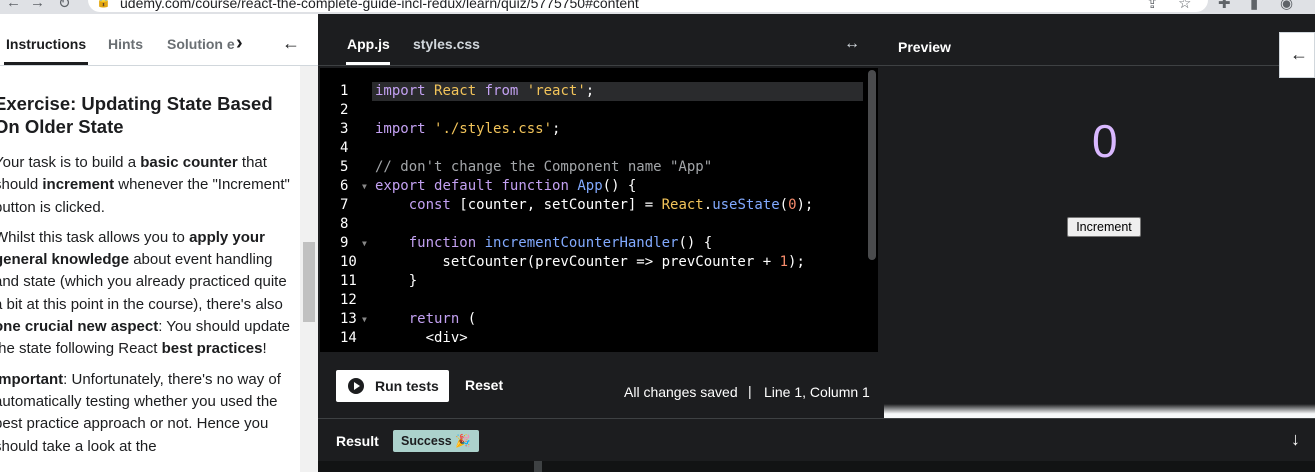  I want to click on preview-header: Preview ↔, so click(1098, 40).